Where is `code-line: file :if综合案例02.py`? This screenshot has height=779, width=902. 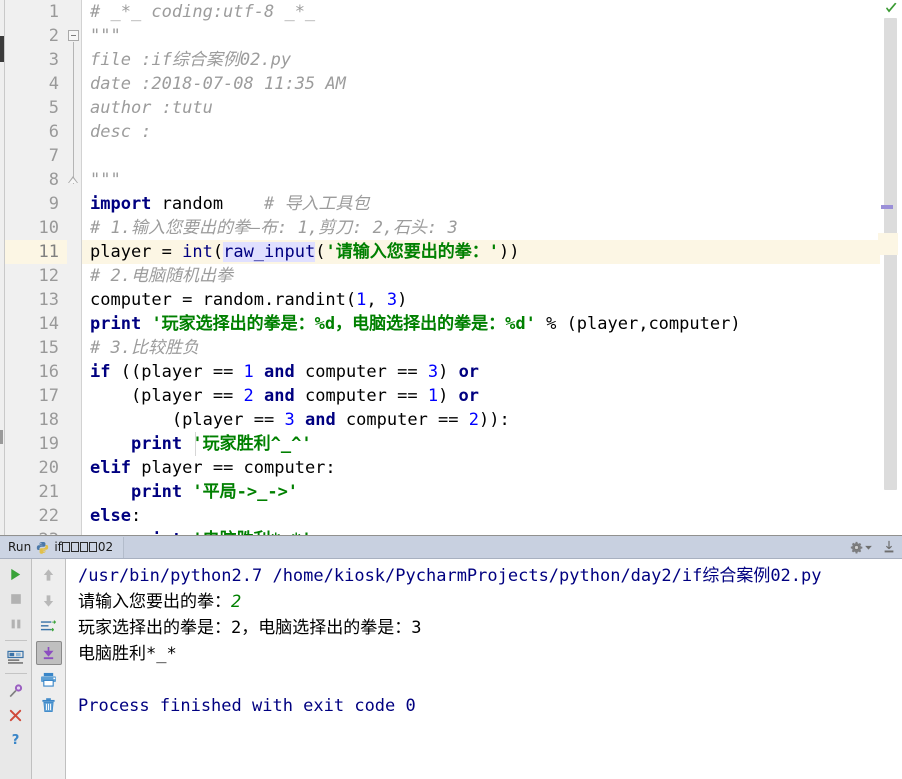 code-line: file :if综合案例02.py is located at coordinates (481, 60).